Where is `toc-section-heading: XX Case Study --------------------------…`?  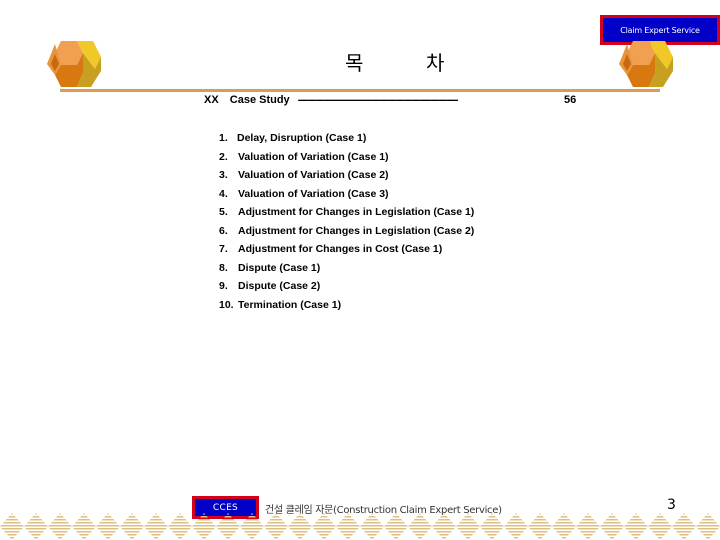 toc-section-heading: XX Case Study --------------------------… is located at coordinates (394, 100).